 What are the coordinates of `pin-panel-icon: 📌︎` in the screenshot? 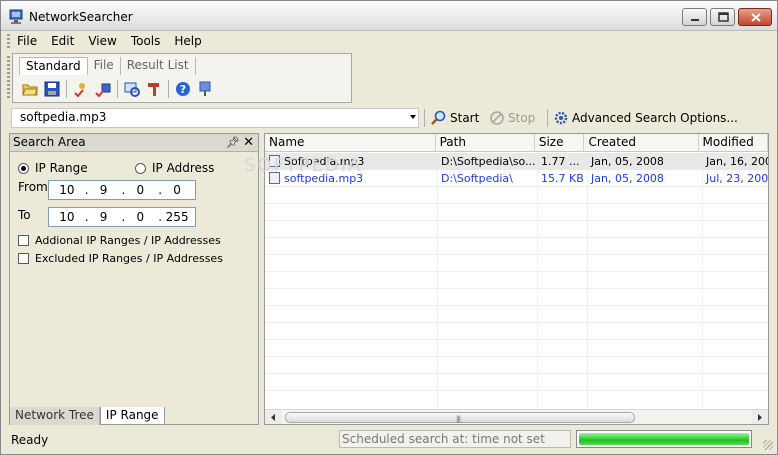 It's located at (233, 142).